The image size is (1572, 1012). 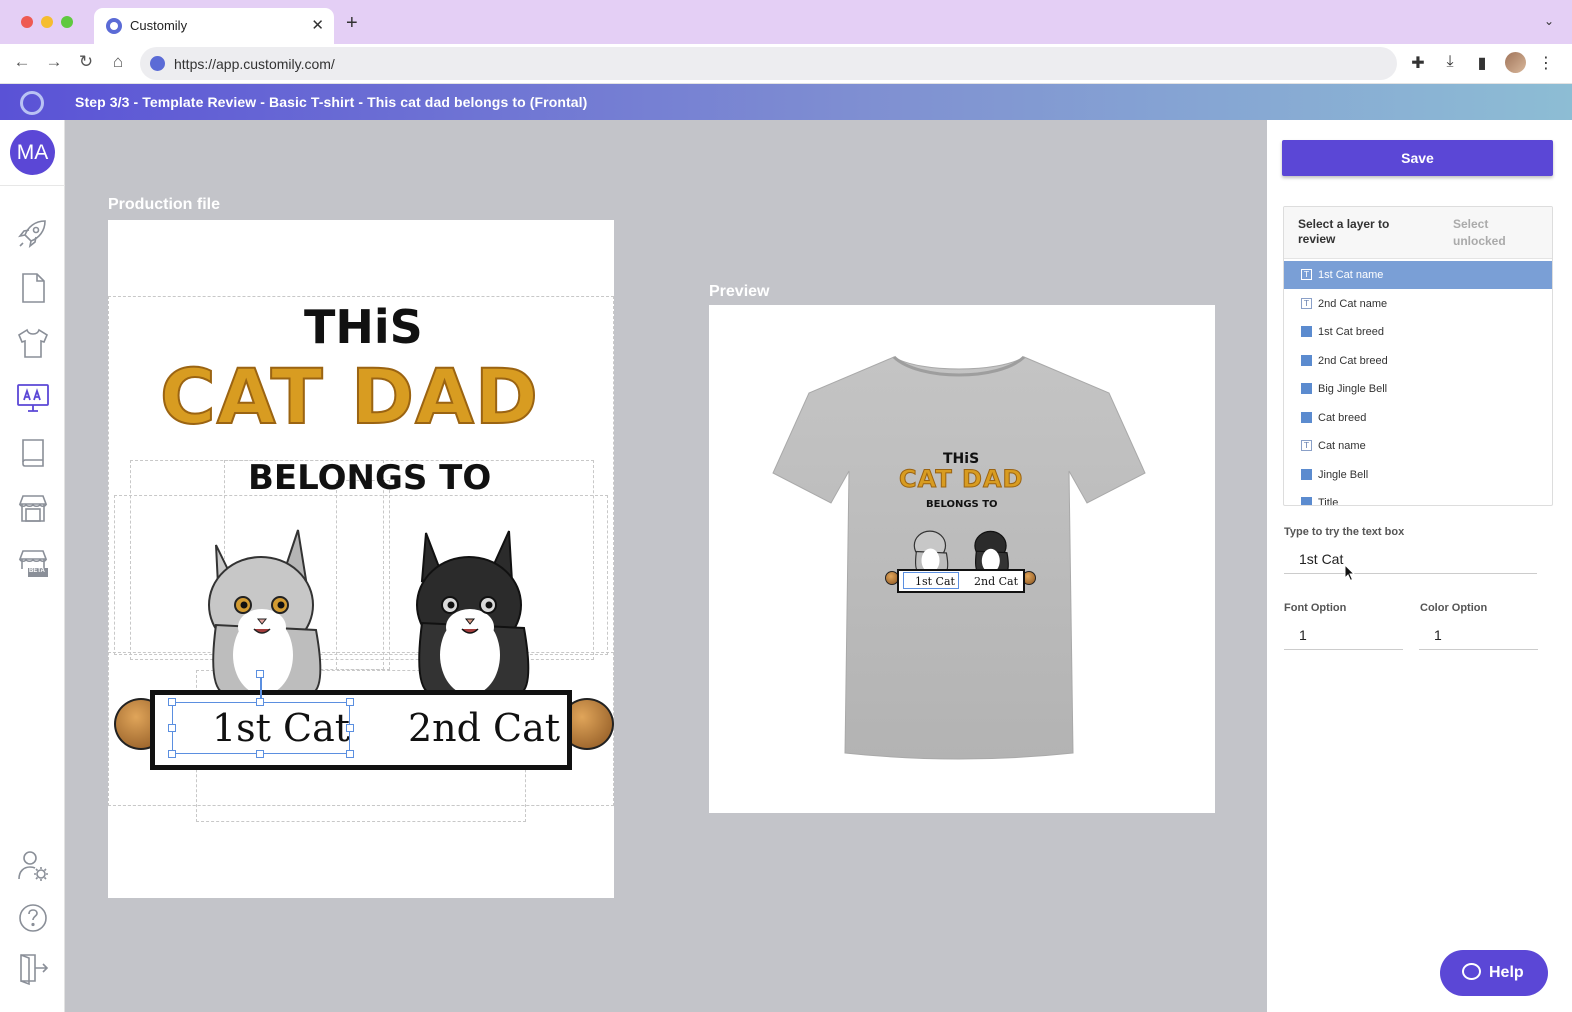 I want to click on layer-item-label: 2nd Cat name, so click(x=1353, y=303).